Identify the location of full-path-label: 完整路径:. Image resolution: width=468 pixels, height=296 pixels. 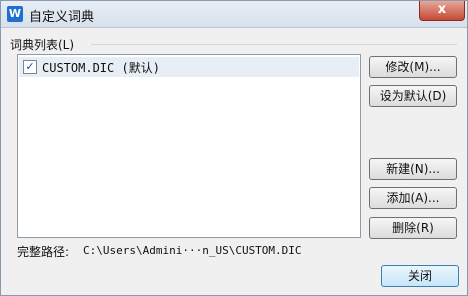
(43, 252).